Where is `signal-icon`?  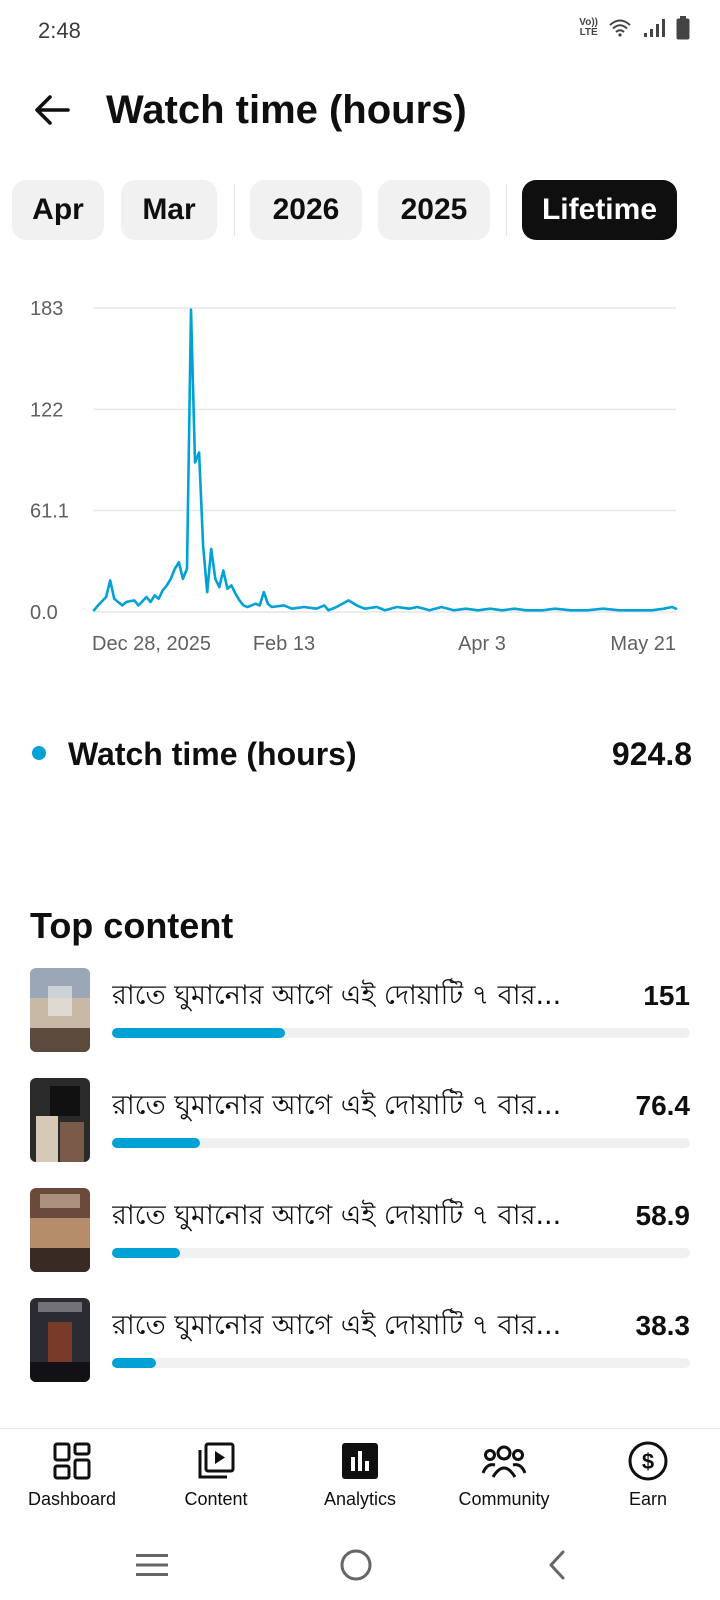 signal-icon is located at coordinates (654, 28).